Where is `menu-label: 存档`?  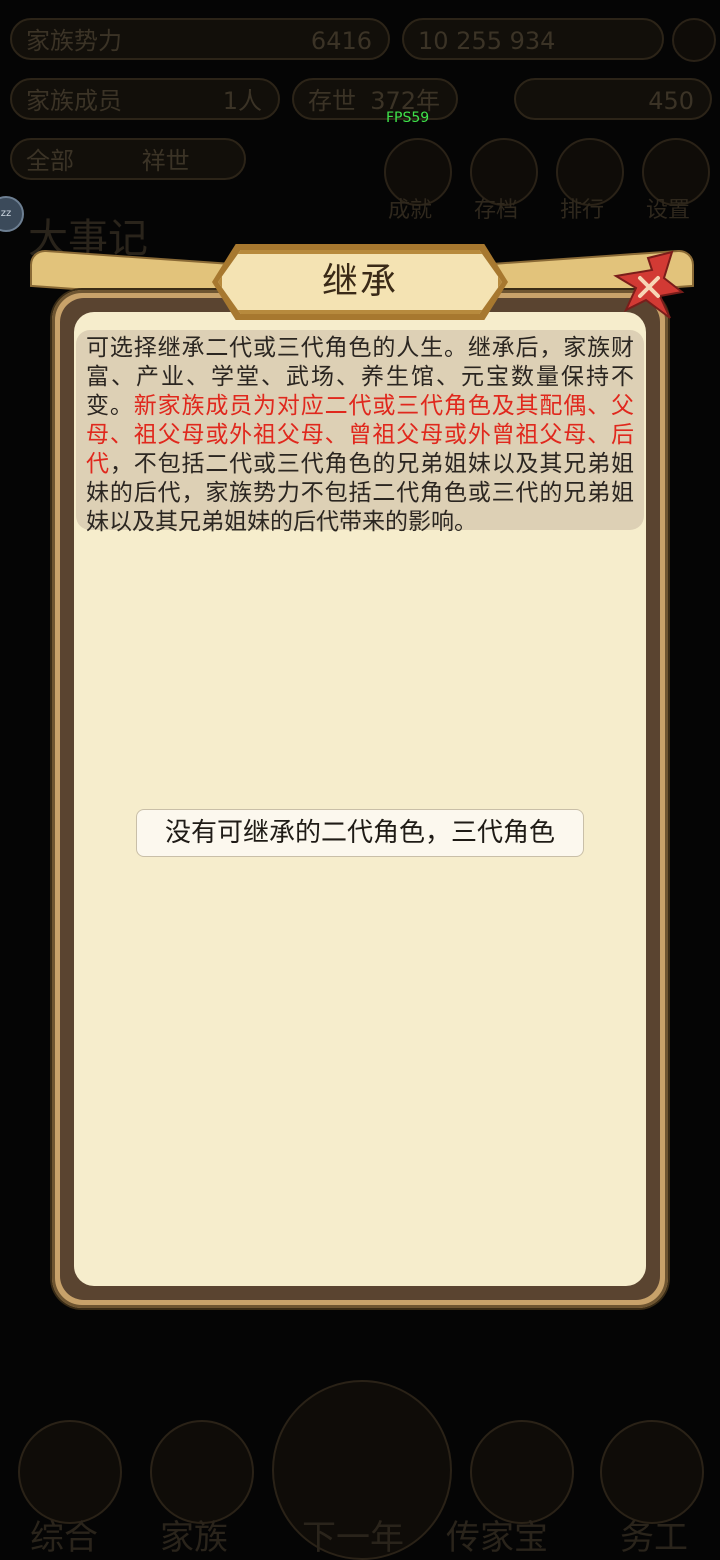 menu-label: 存档 is located at coordinates (496, 210).